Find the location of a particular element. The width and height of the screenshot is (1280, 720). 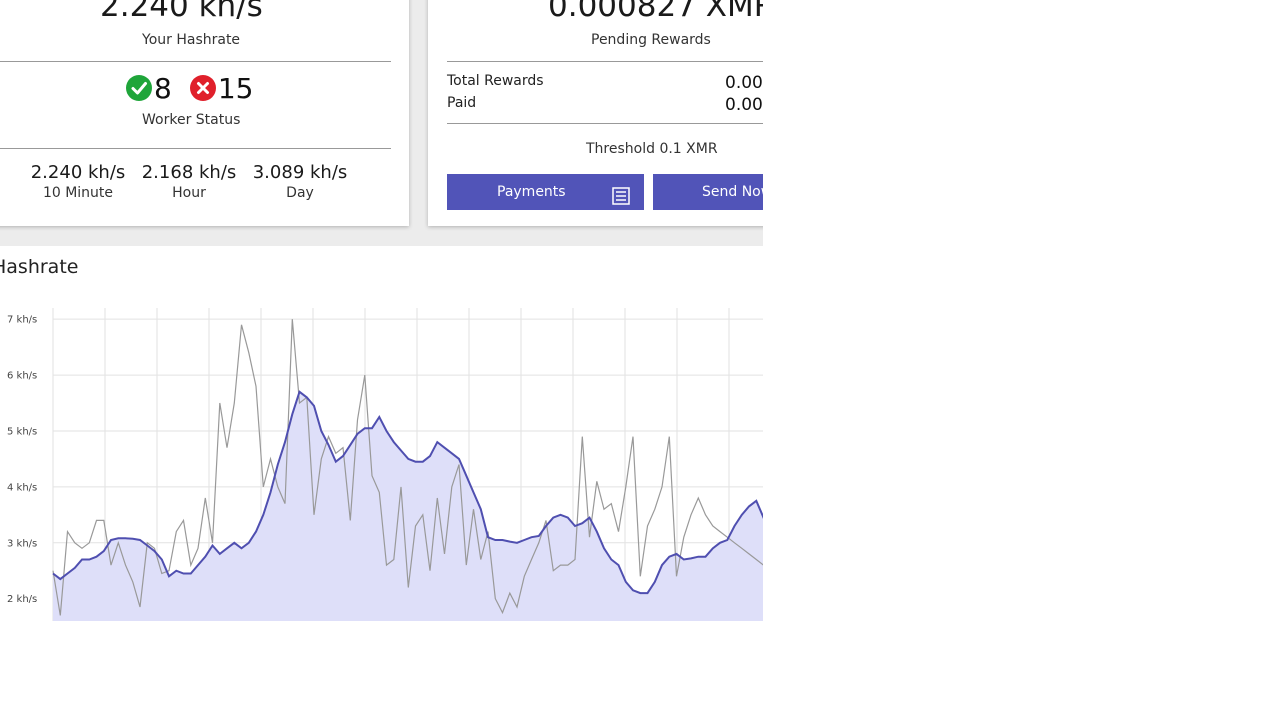

y-tick-label: 2 kh/s is located at coordinates (22, 599).